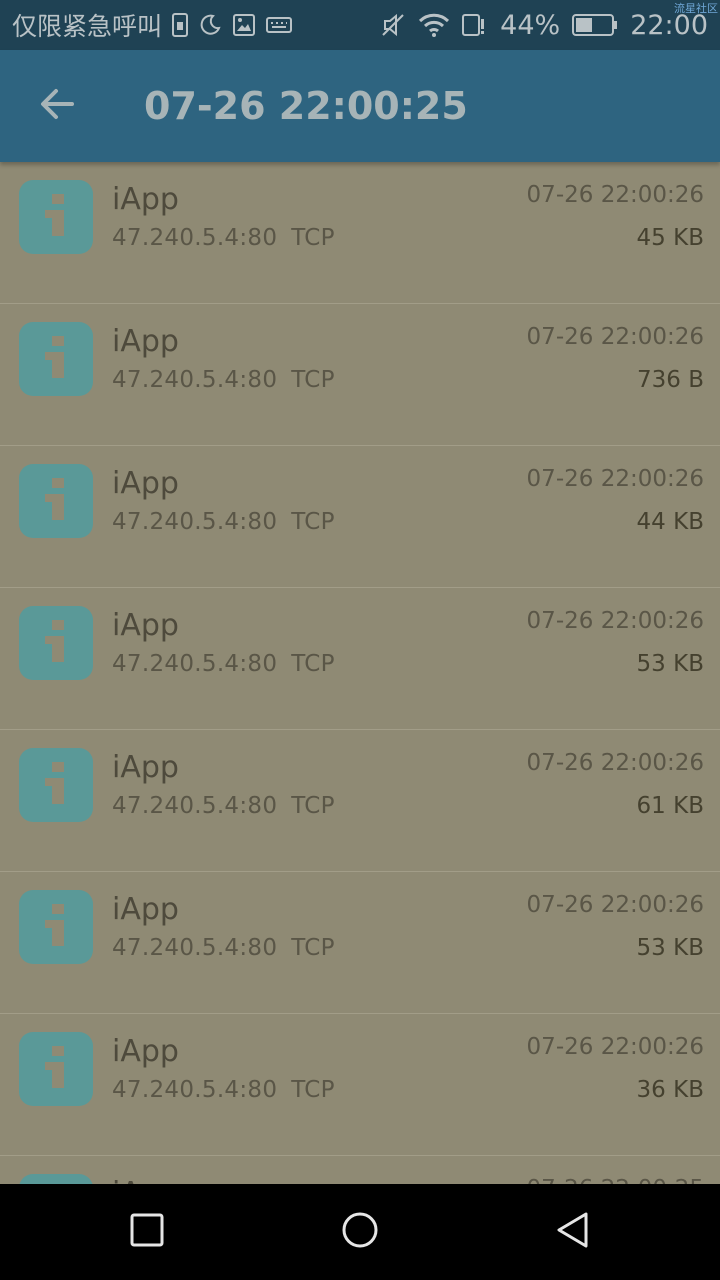 The height and width of the screenshot is (1280, 720). Describe the element at coordinates (306, 106) in the screenshot. I see `page-title: 07-26 22:00:25` at that location.